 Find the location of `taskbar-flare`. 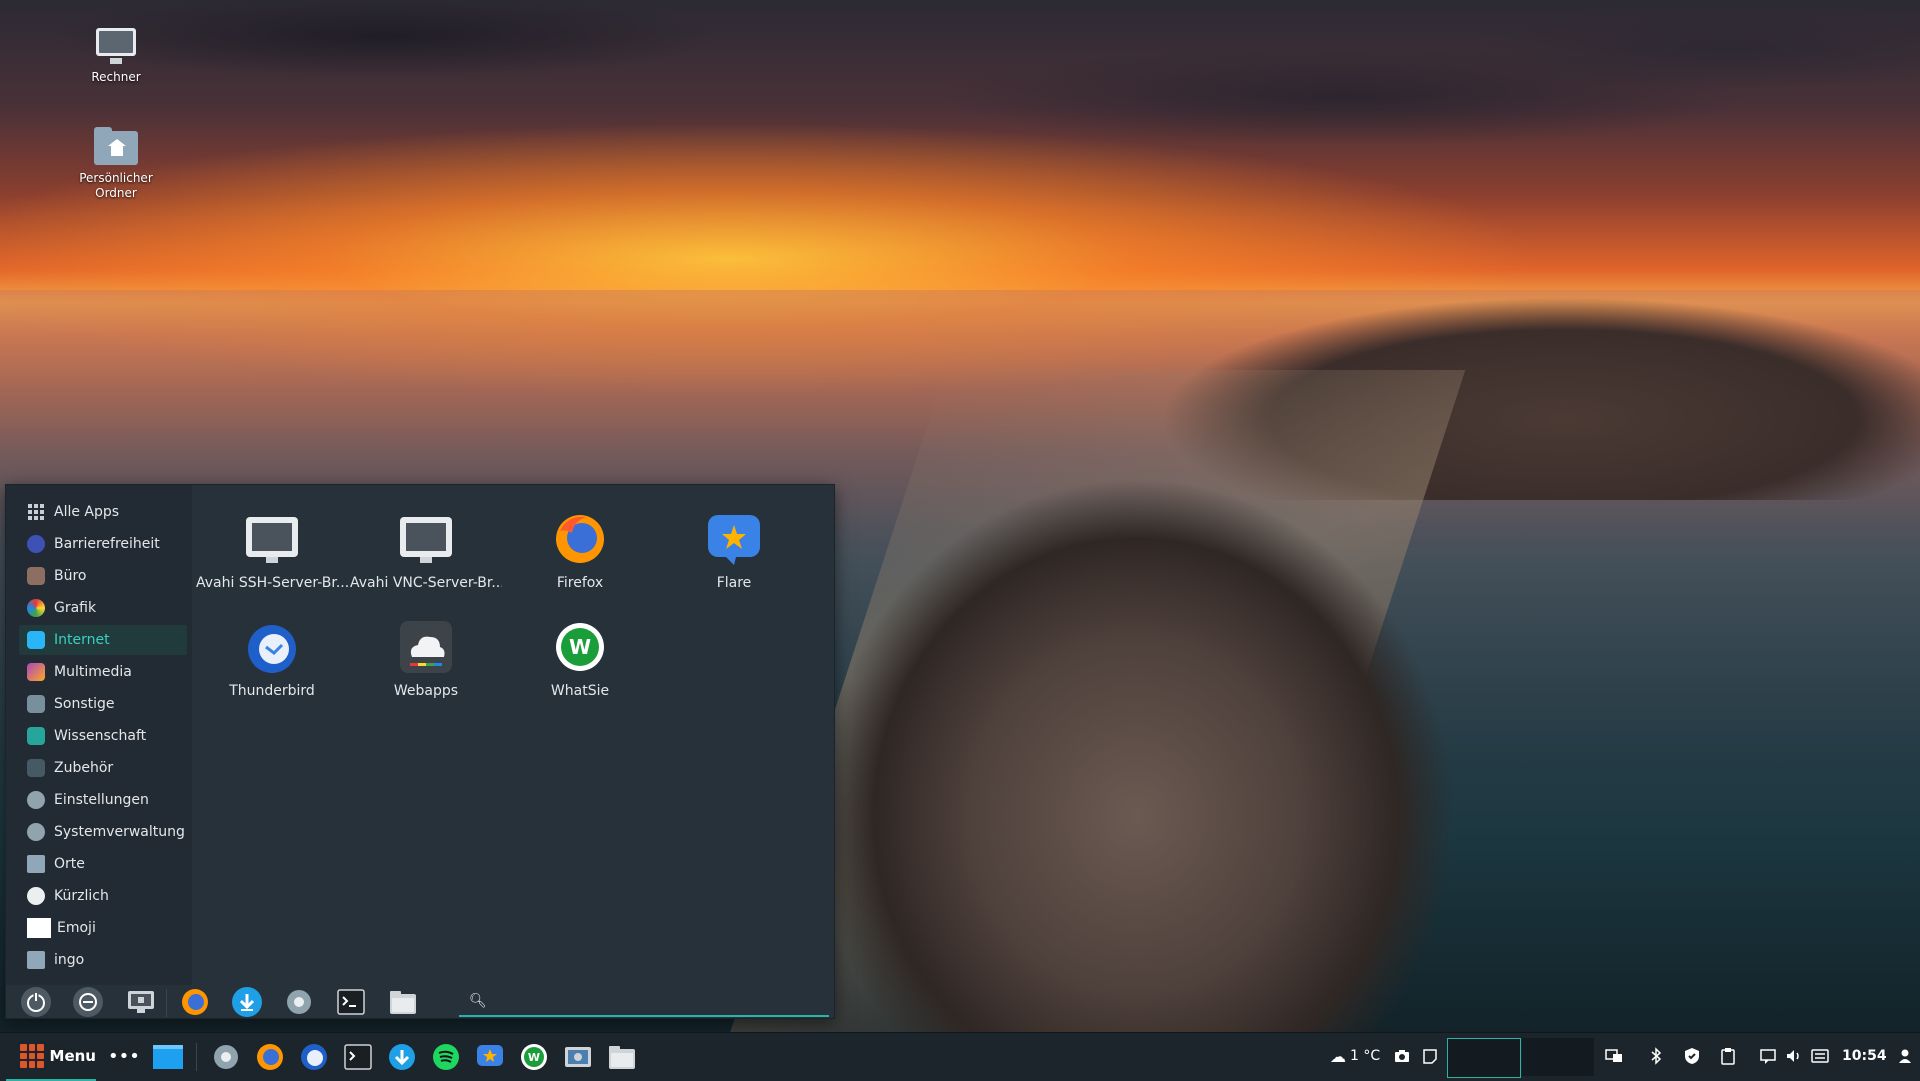

taskbar-flare is located at coordinates (490, 1057).